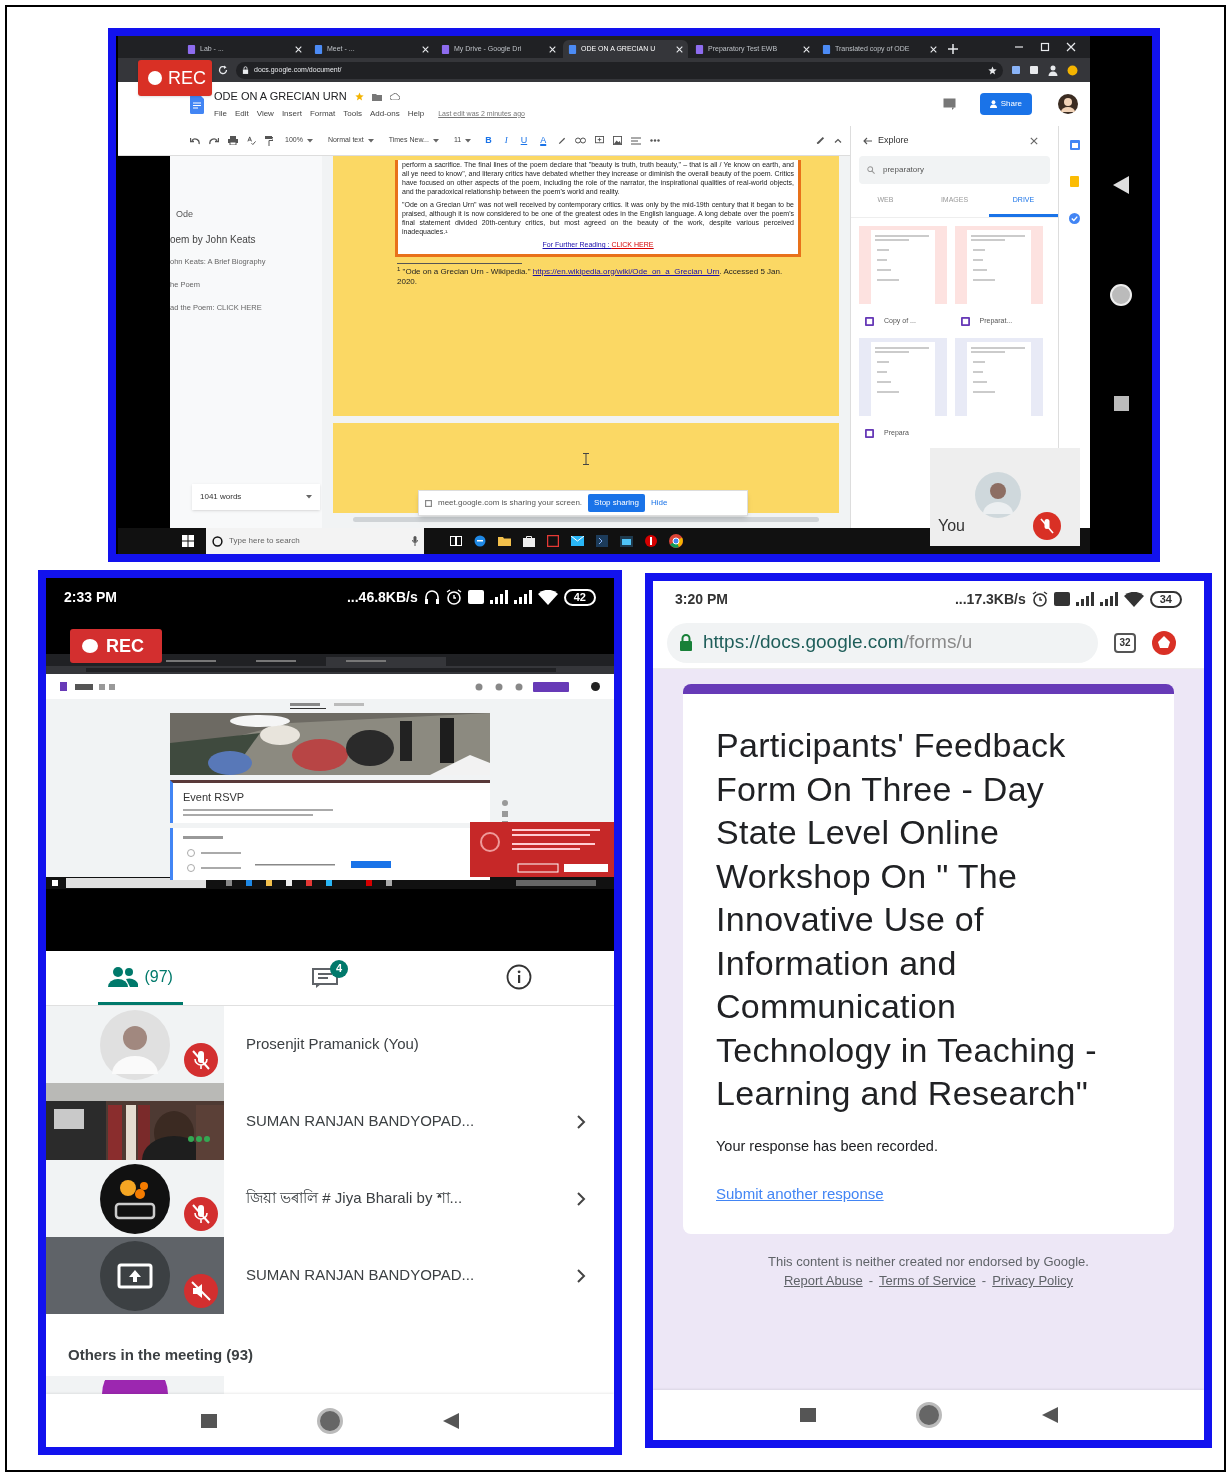 The image size is (1231, 1477). What do you see at coordinates (265, 113) in the screenshot?
I see `menu-item: View` at bounding box center [265, 113].